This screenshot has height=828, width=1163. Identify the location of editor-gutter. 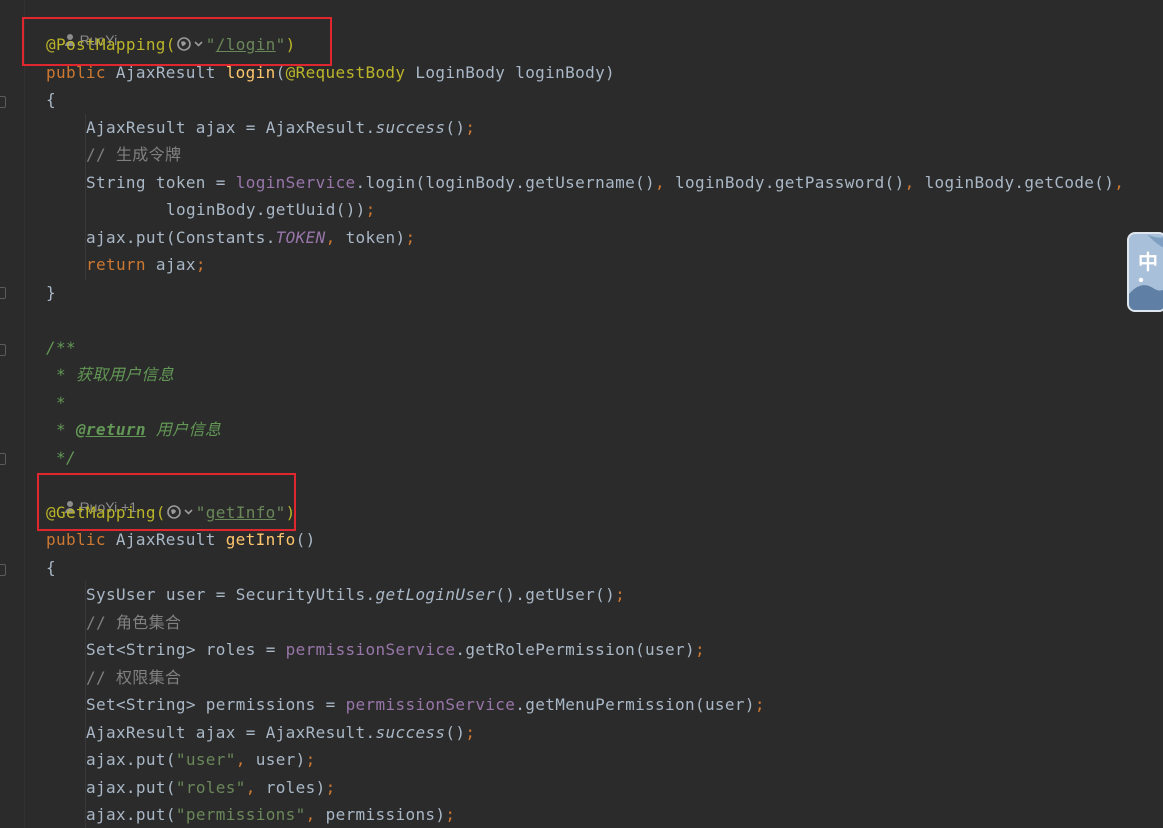
(12, 414).